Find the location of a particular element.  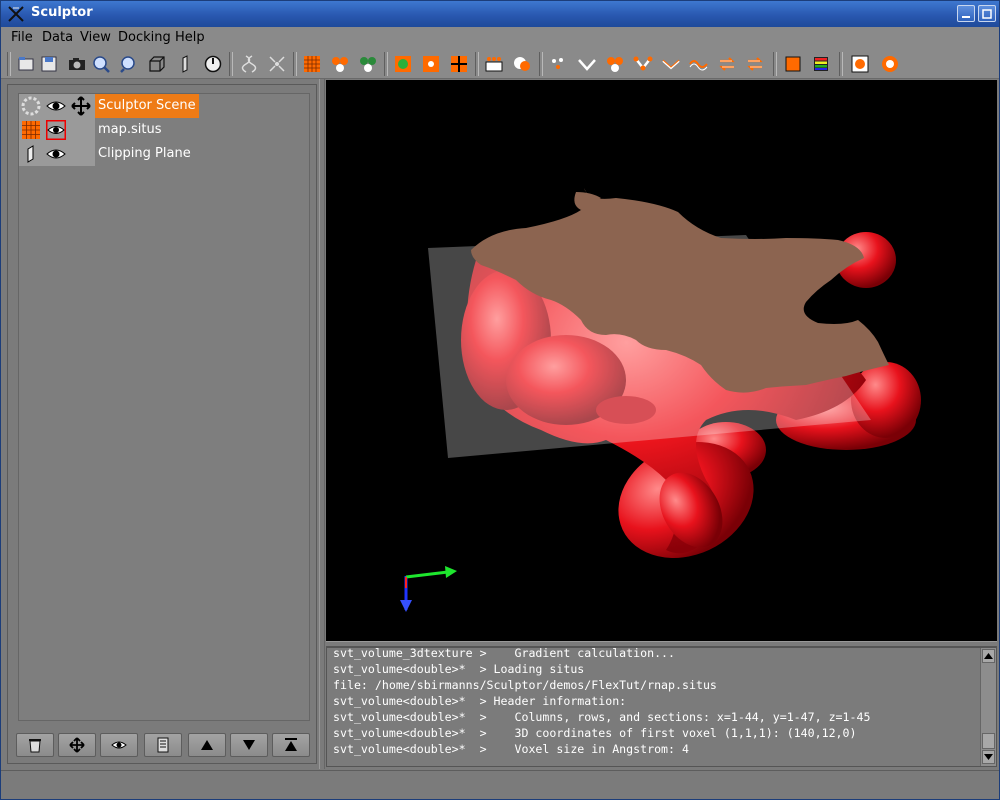

transform-button is located at coordinates (277, 64).